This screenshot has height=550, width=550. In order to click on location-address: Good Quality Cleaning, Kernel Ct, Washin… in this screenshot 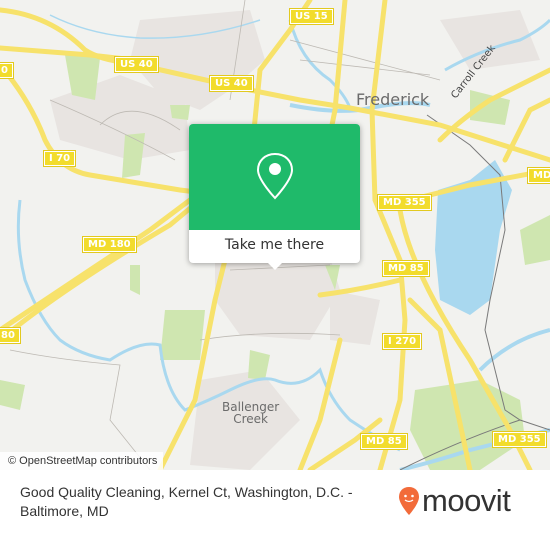, I will do `click(186, 501)`.